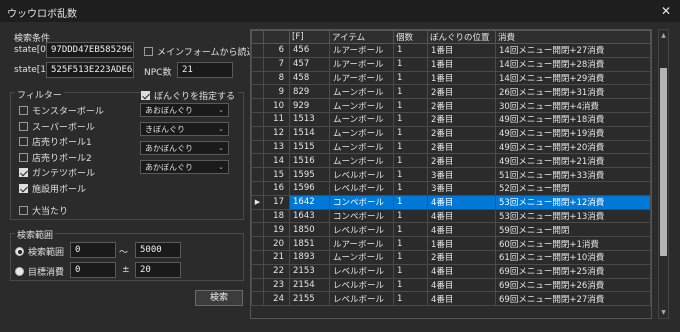 The height and width of the screenshot is (332, 680). What do you see at coordinates (451, 230) in the screenshot?
I see `table-row: 19 1850 レベルボール 1 4番目 59回メニュー開閉` at bounding box center [451, 230].